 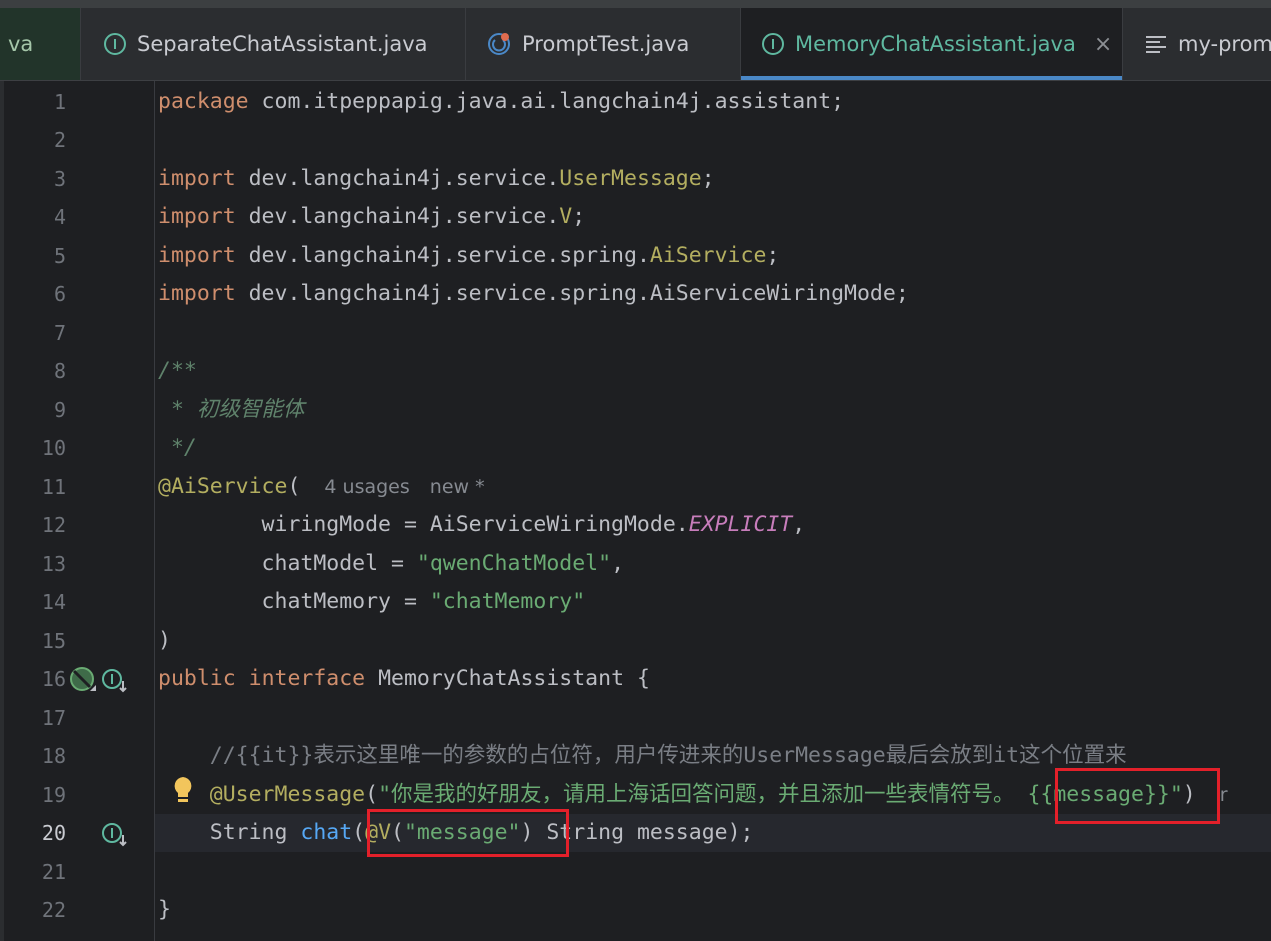 I want to click on tab-label: MemoryChatAssistant.java, so click(x=935, y=44).